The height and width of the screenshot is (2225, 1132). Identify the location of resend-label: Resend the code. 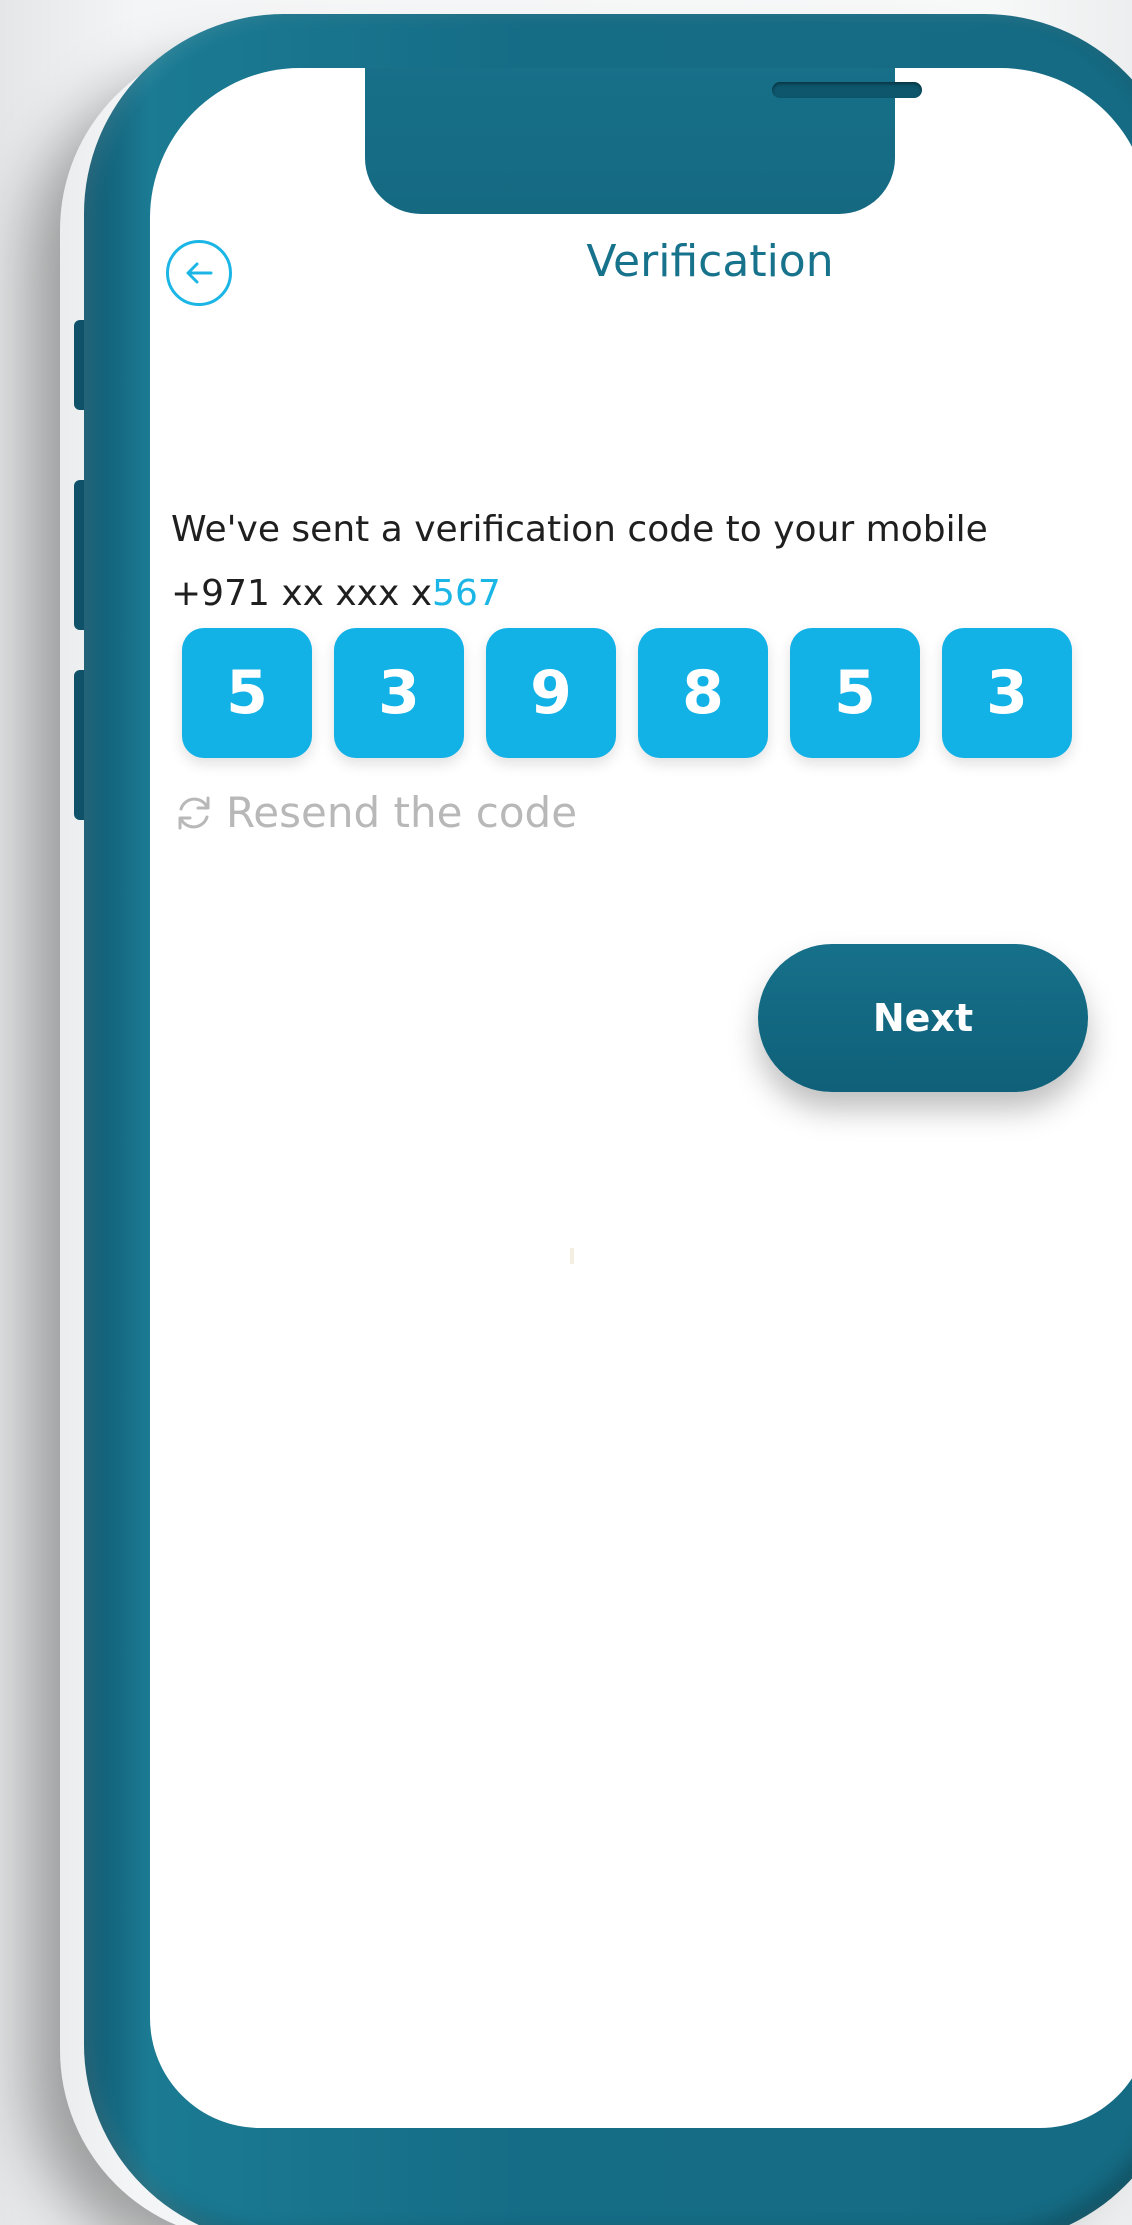
(402, 812).